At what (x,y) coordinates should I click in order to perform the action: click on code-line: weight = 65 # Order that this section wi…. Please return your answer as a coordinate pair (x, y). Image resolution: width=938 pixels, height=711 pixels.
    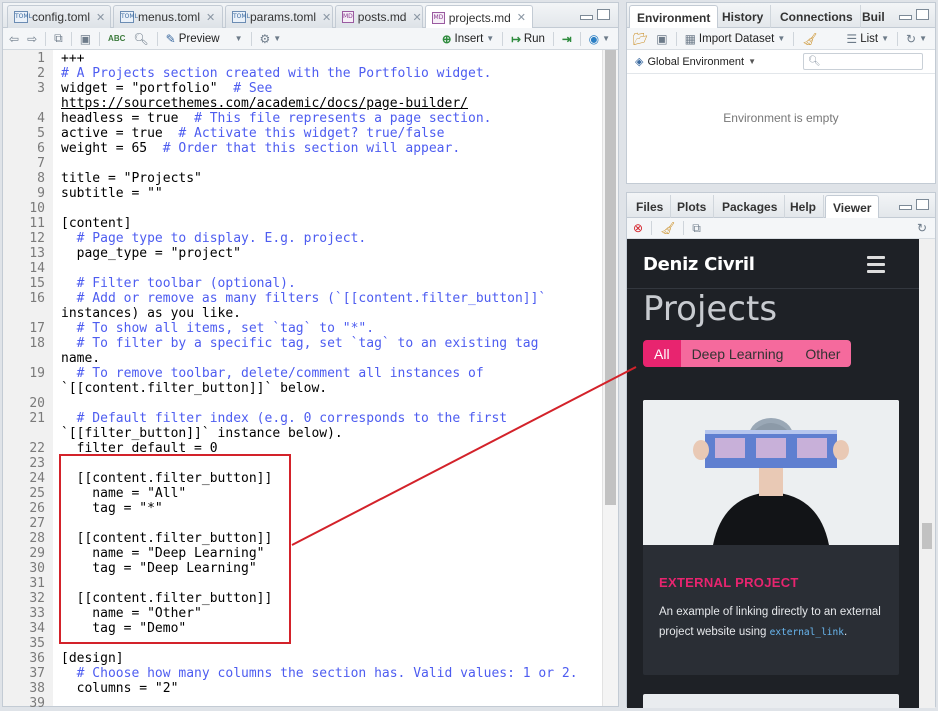
    Looking at the image, I should click on (260, 148).